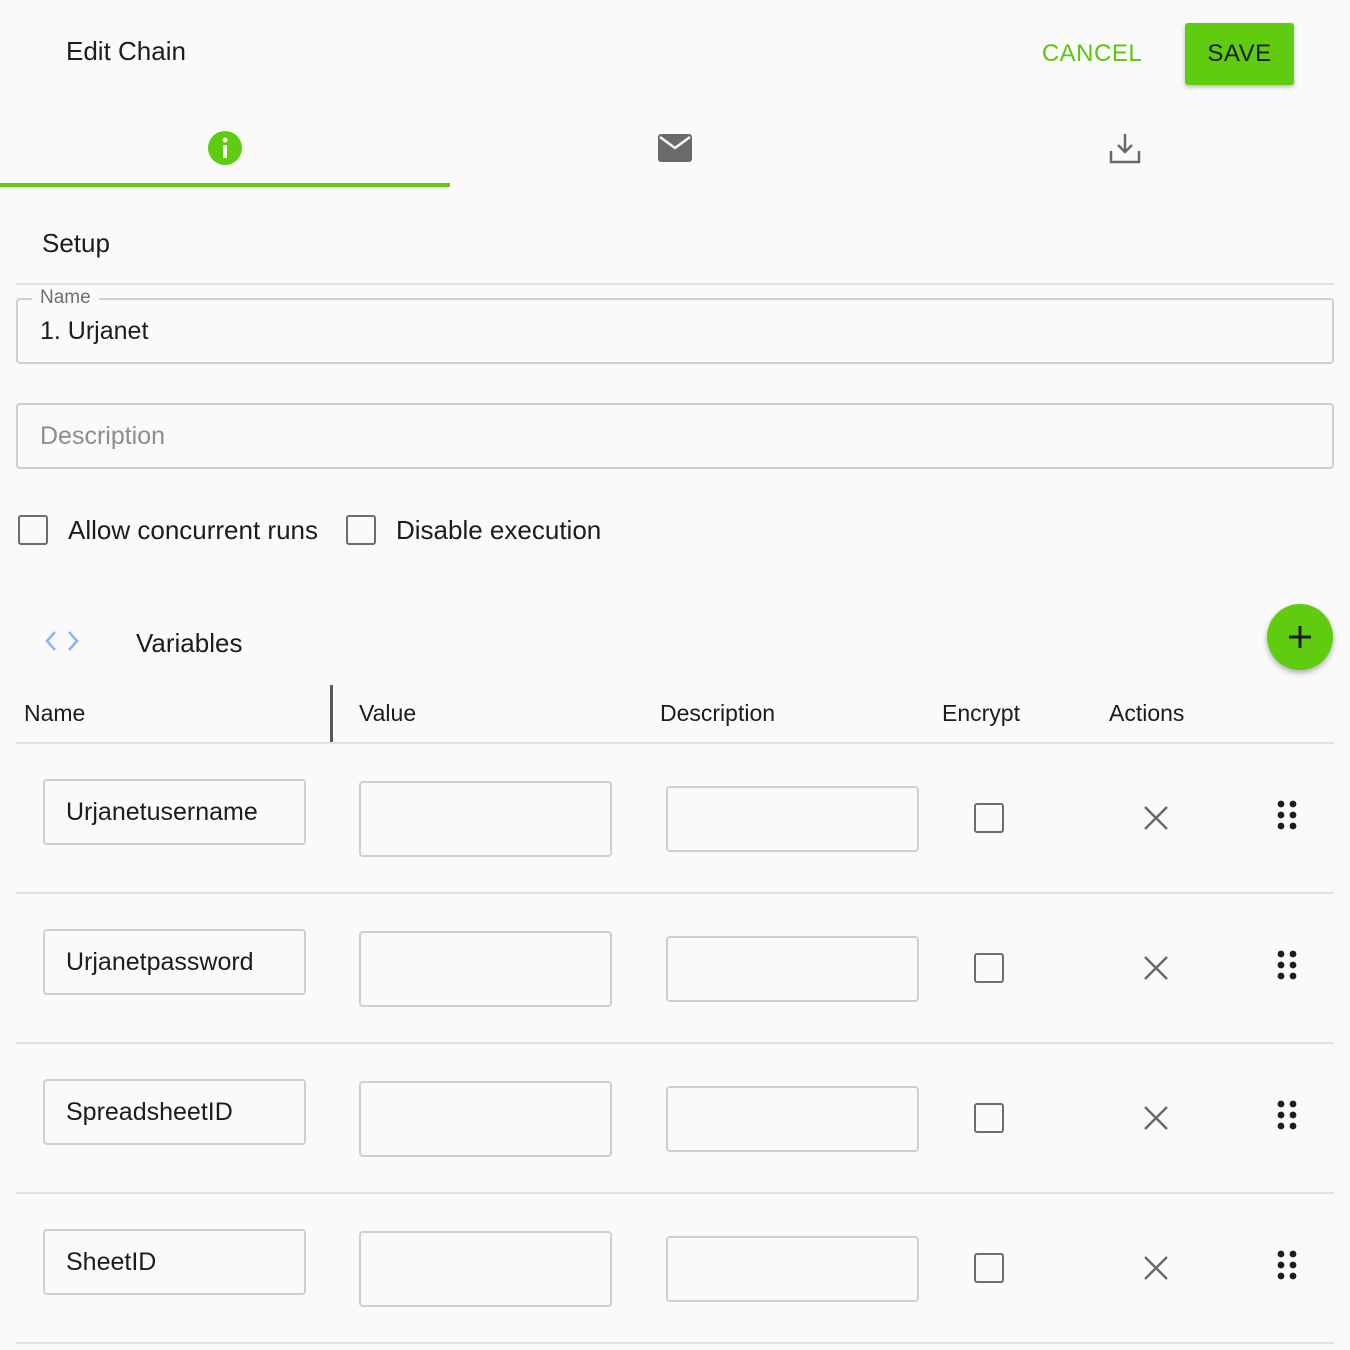  I want to click on mail-icon, so click(675, 148).